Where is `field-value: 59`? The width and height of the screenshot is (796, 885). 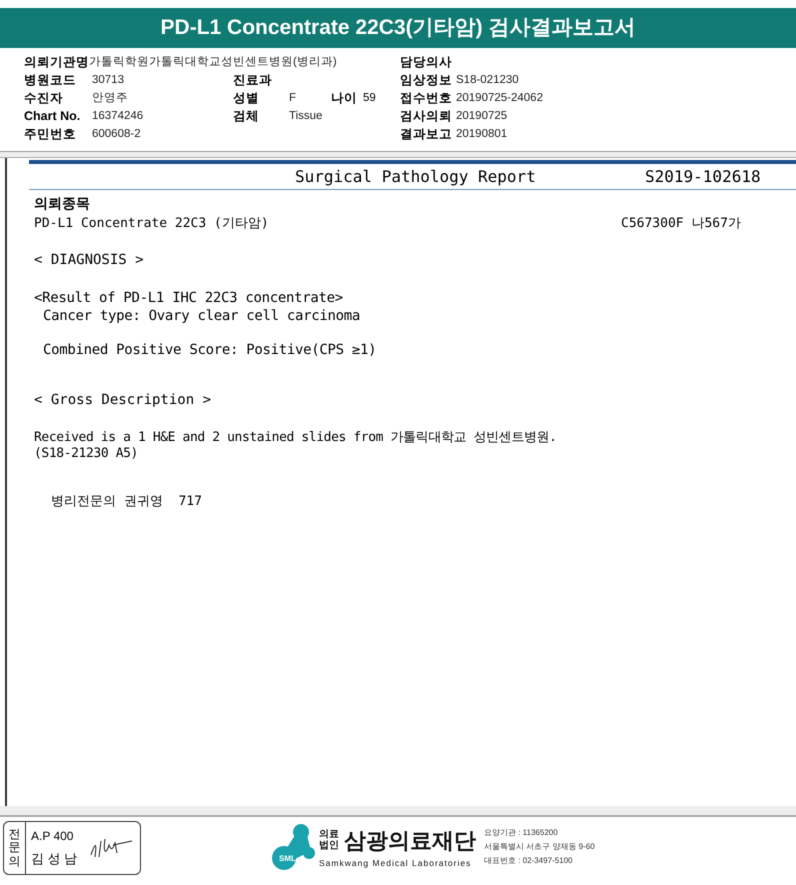
field-value: 59 is located at coordinates (369, 98).